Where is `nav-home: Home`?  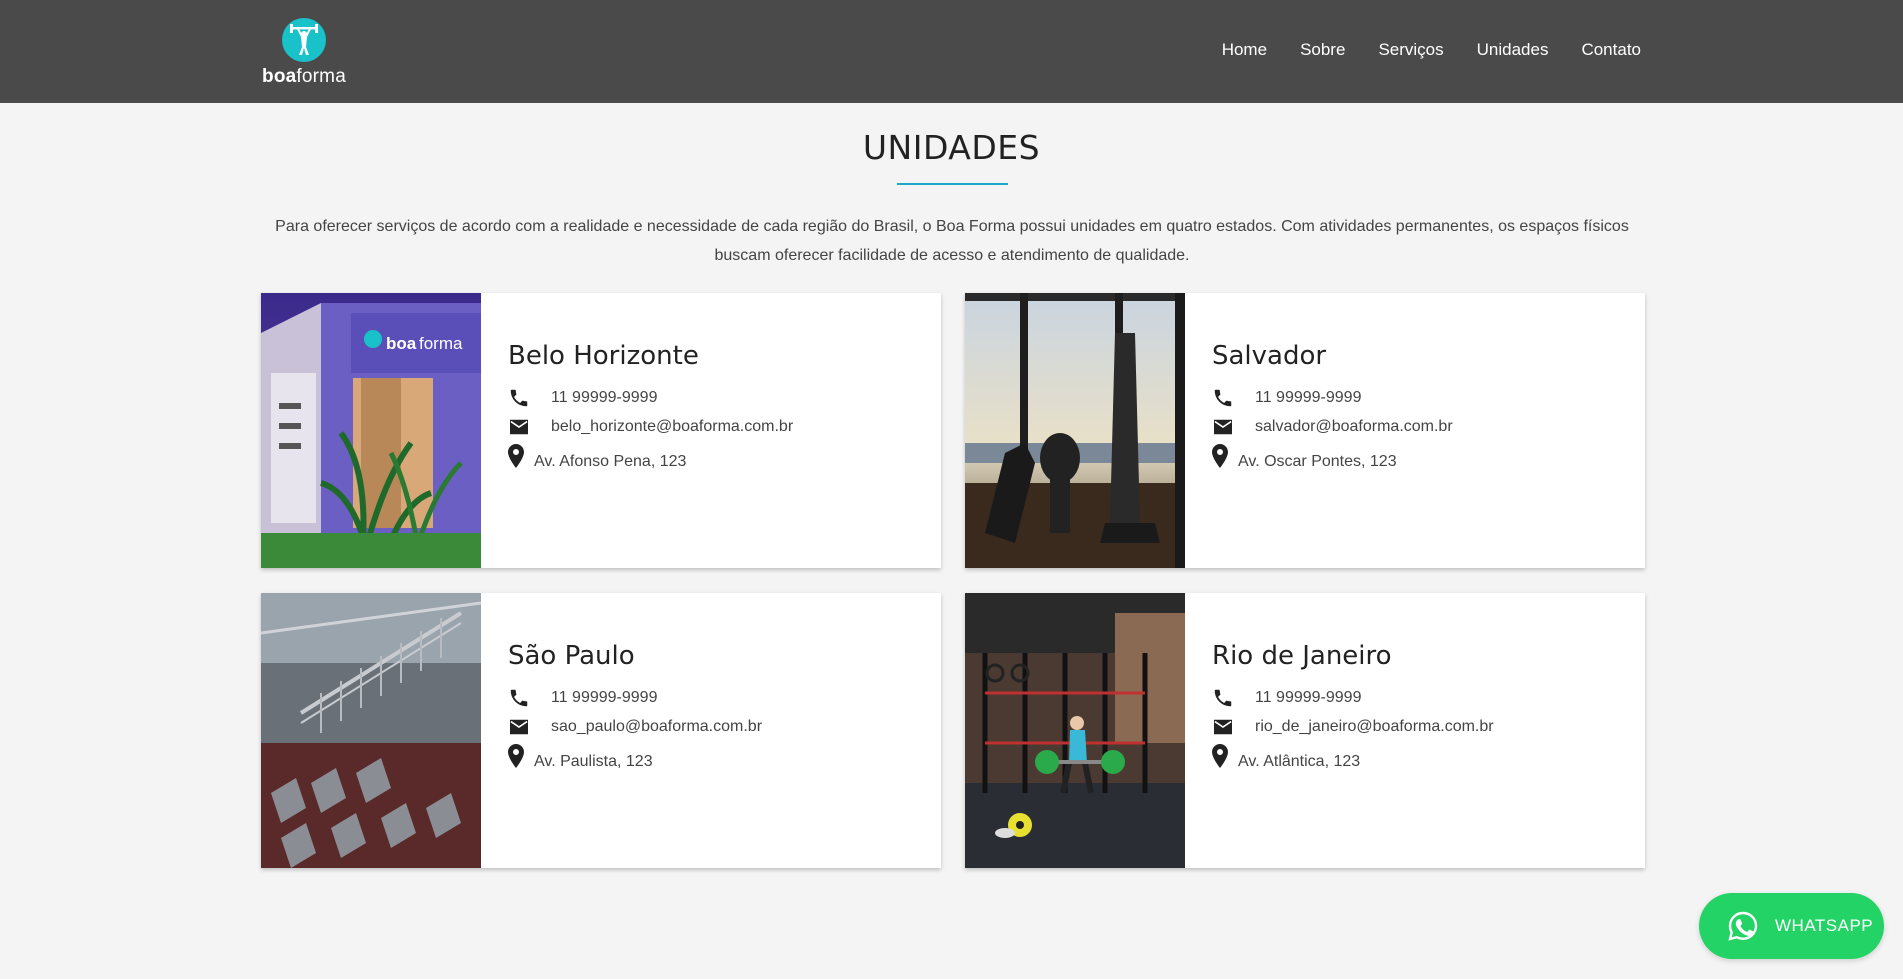 nav-home: Home is located at coordinates (1244, 50).